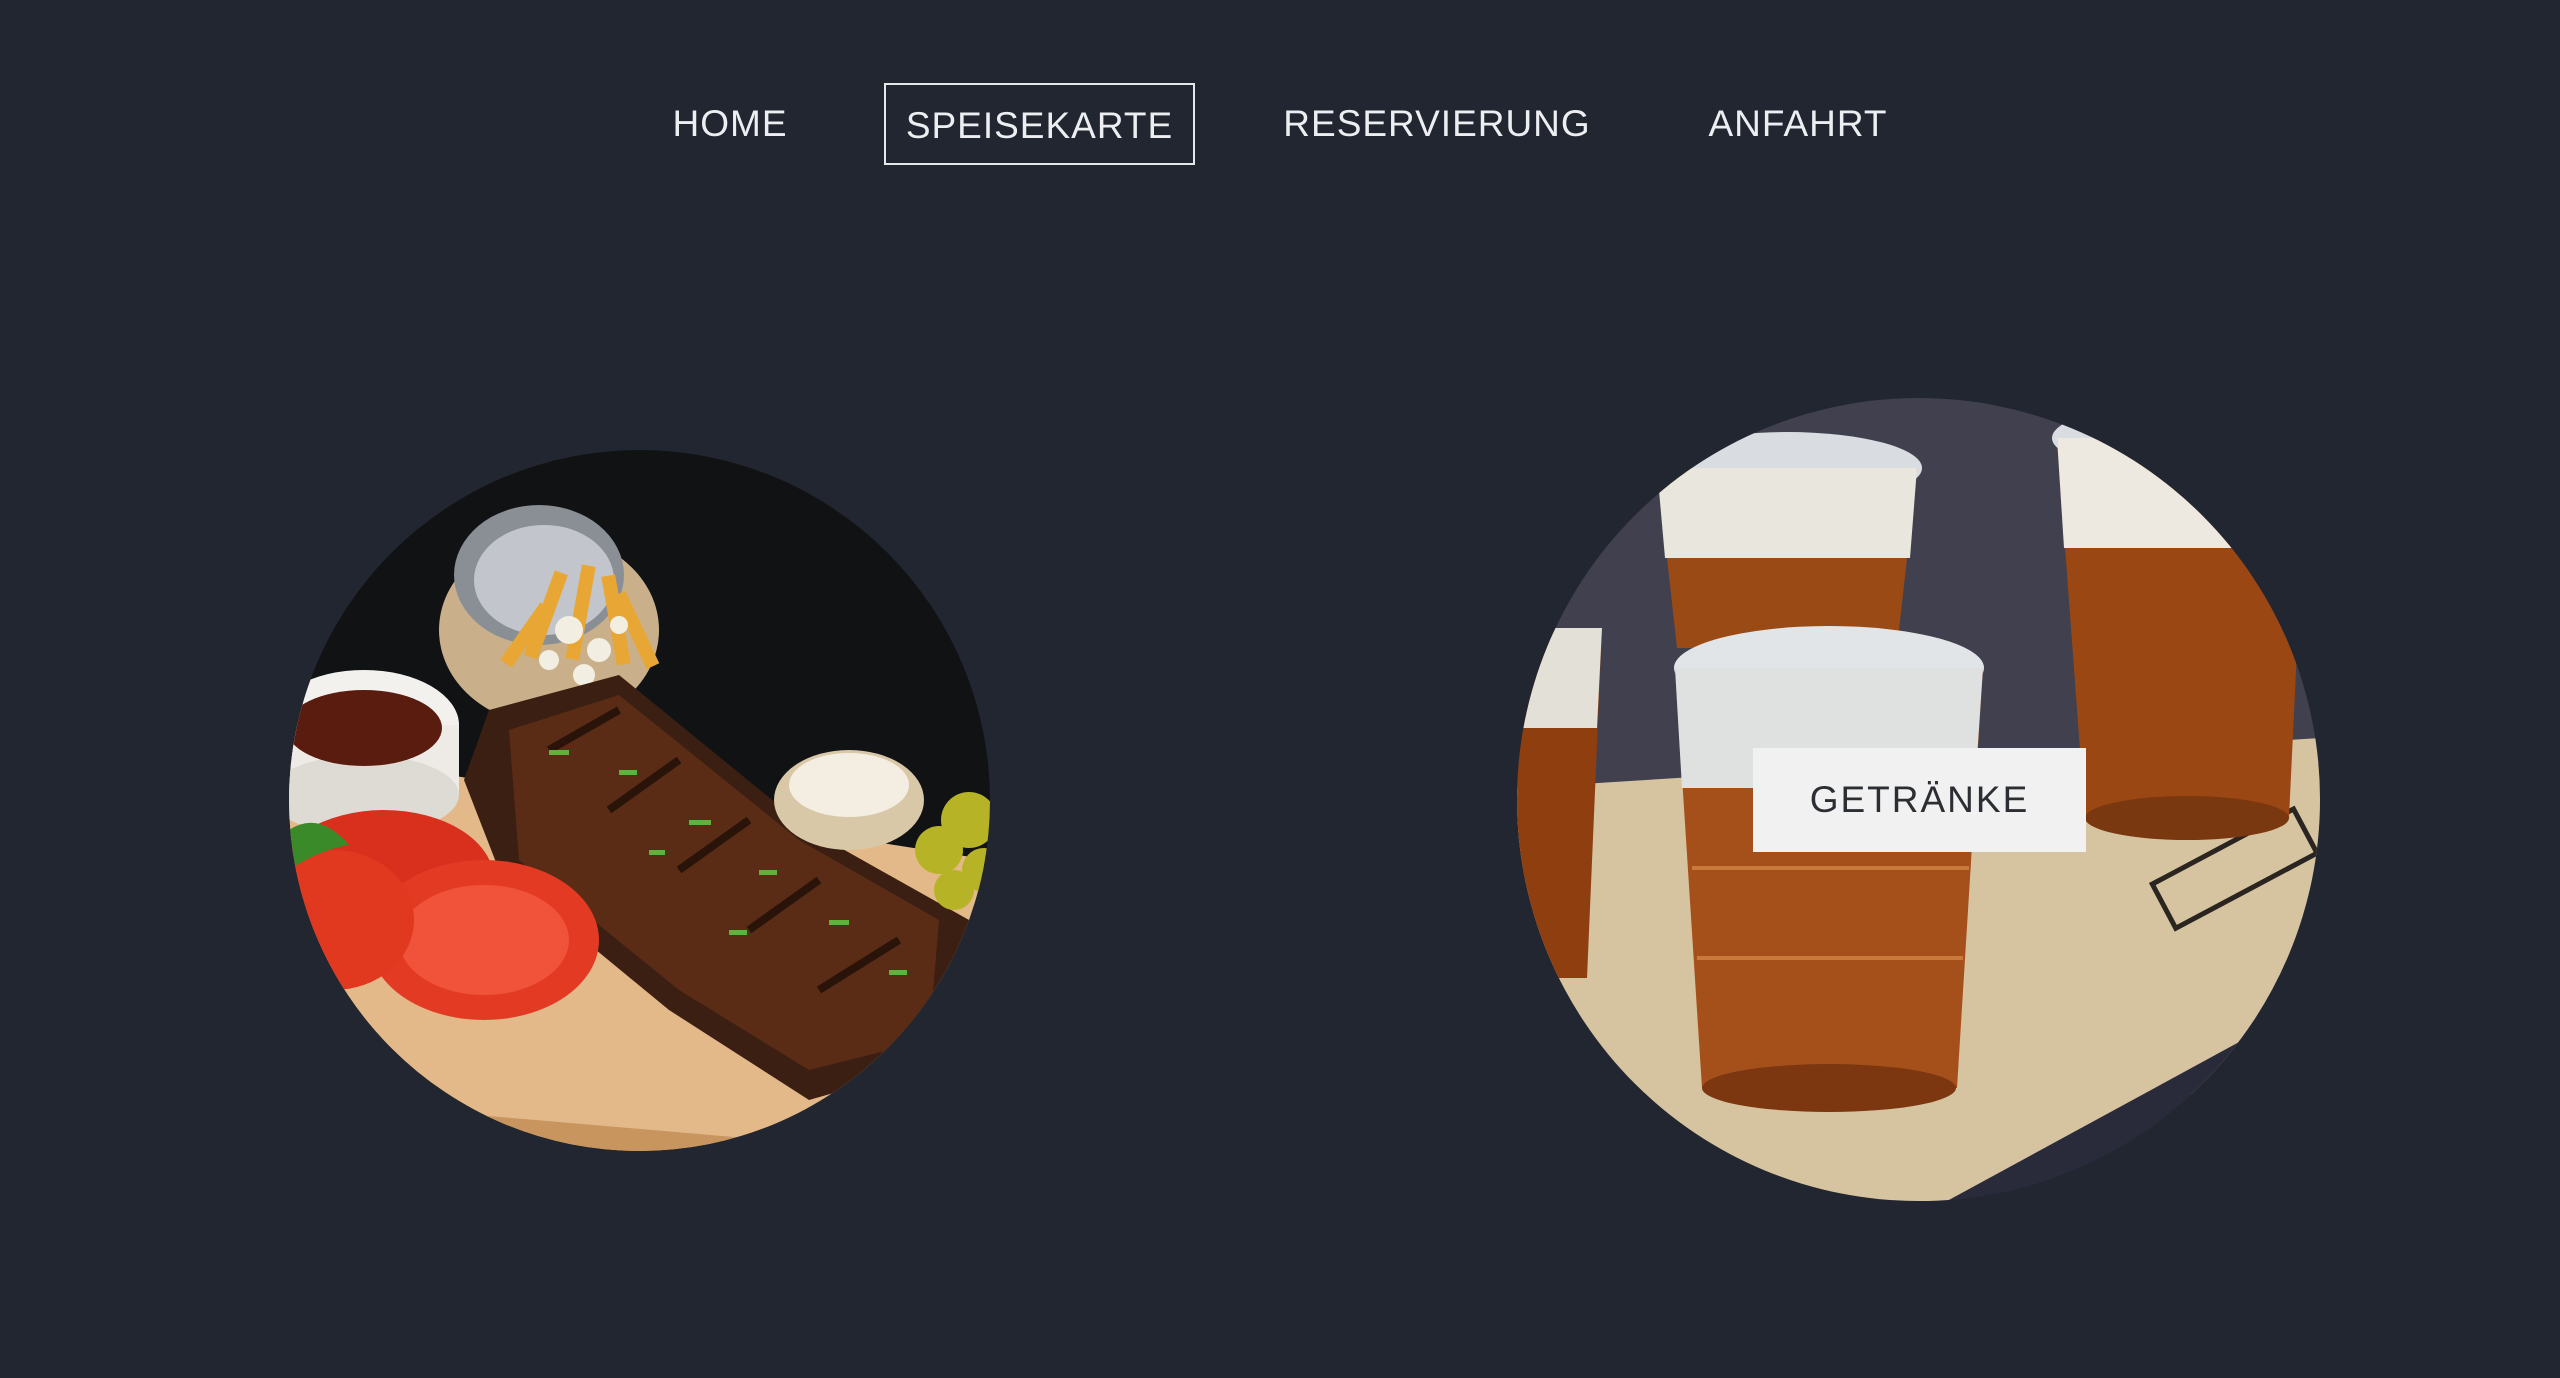  Describe the element at coordinates (730, 124) in the screenshot. I see `nav-item-home: HOME` at that location.